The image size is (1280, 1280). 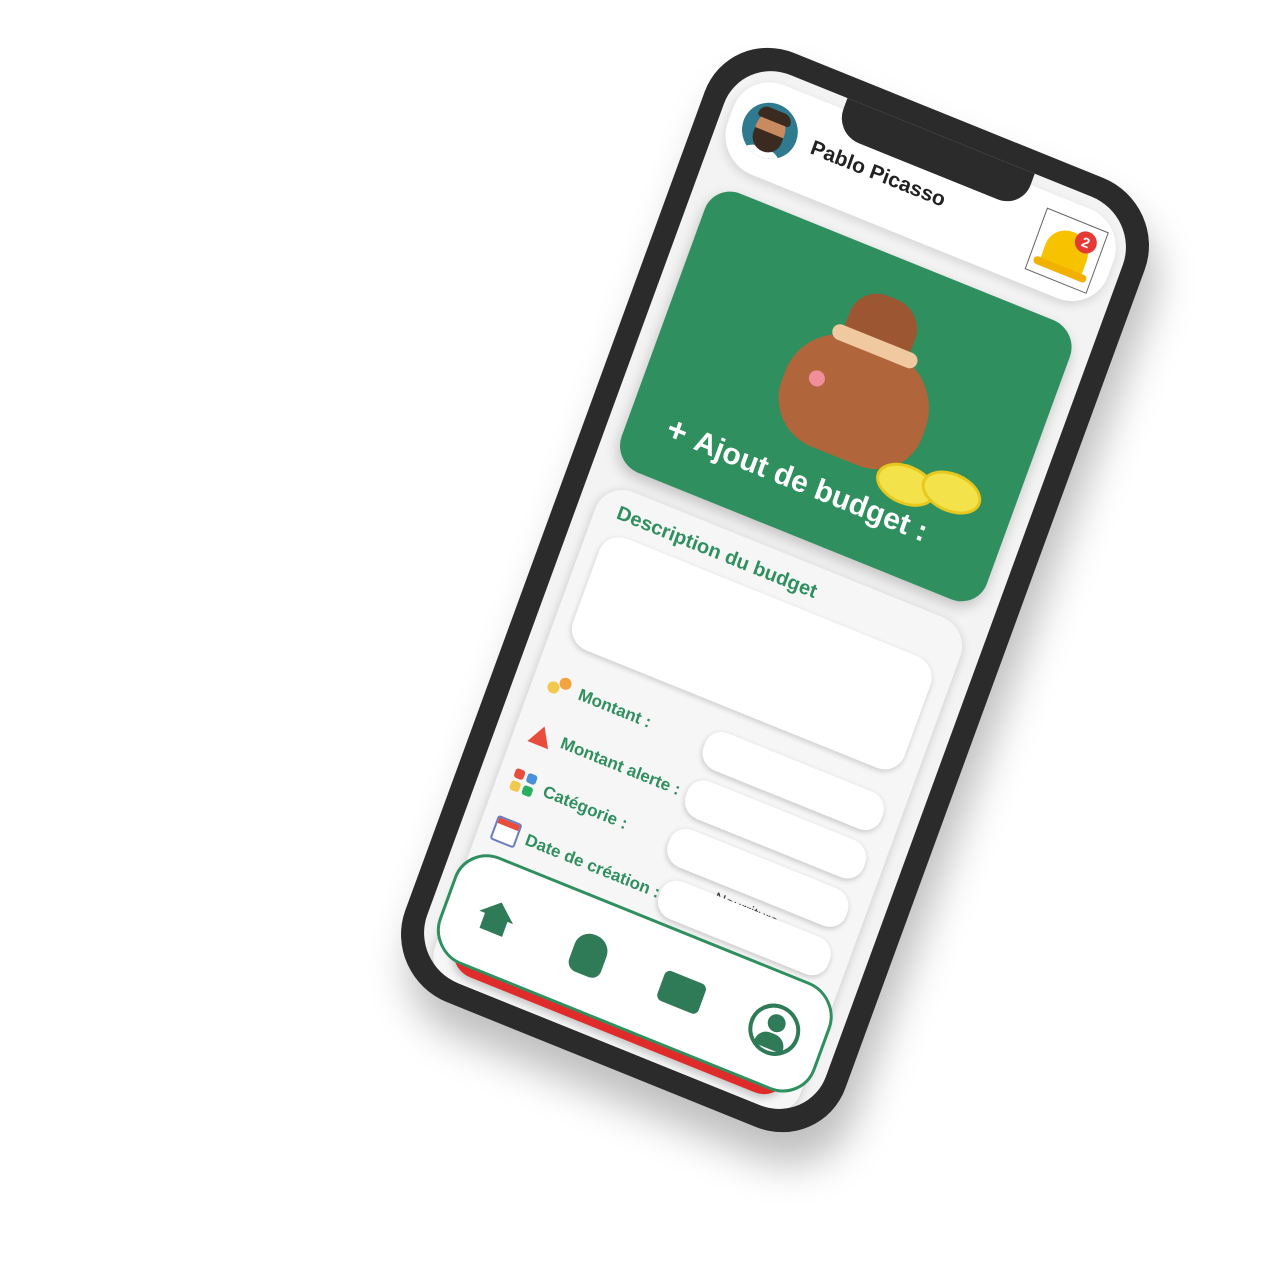 I want to click on nav-wallet, so click(x=681, y=992).